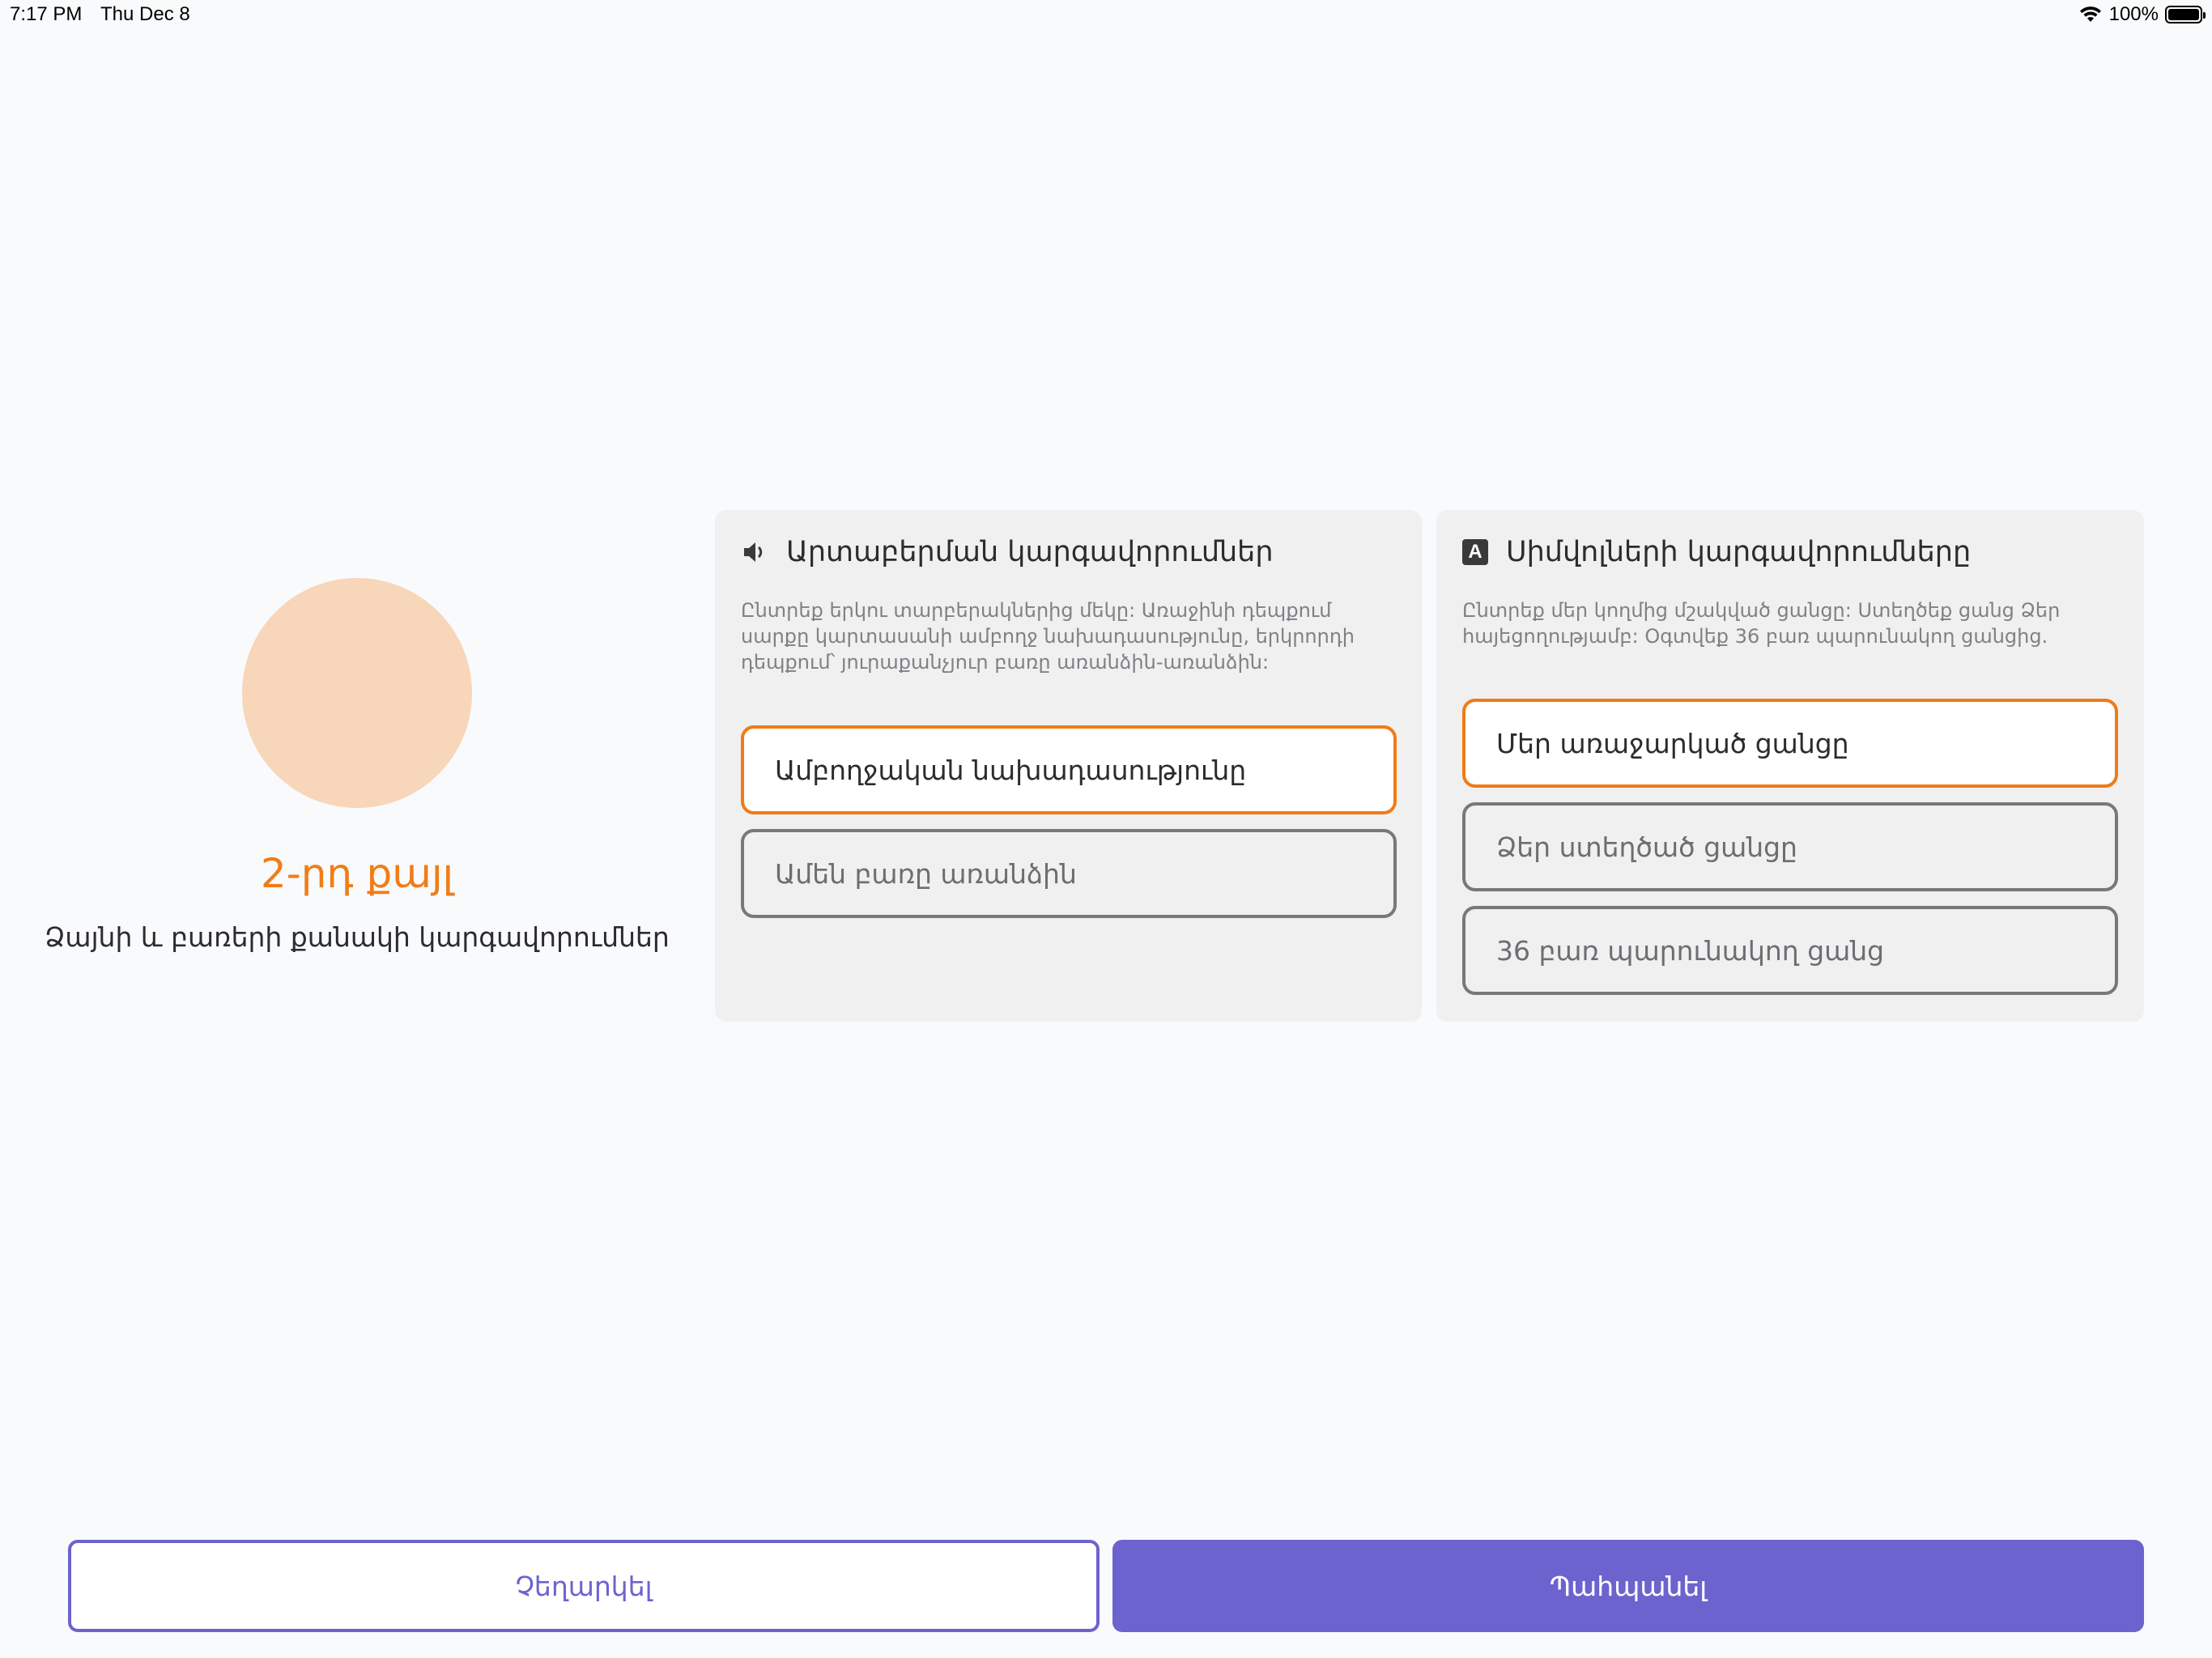 The height and width of the screenshot is (1658, 2212). Describe the element at coordinates (2185, 14) in the screenshot. I see `battery-icon` at that location.